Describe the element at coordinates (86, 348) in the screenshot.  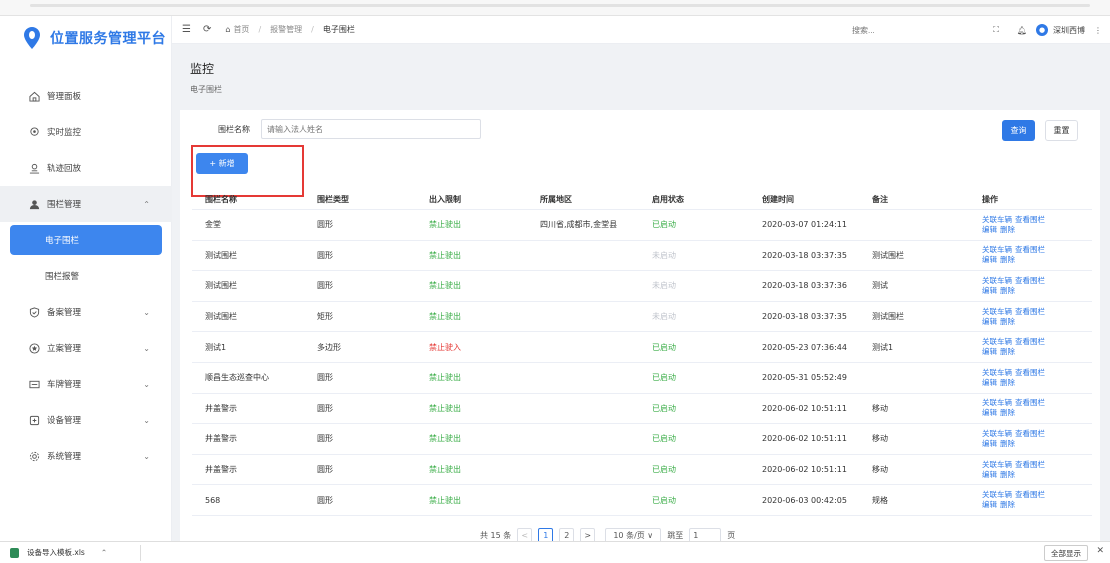
I see `sidebar-item-case: 立案管理 ⌄` at that location.